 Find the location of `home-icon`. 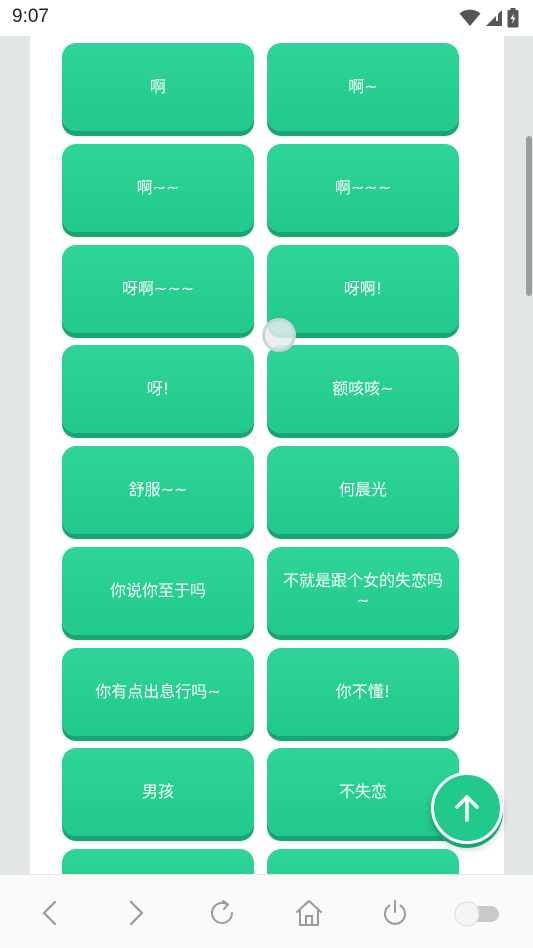

home-icon is located at coordinates (309, 913).